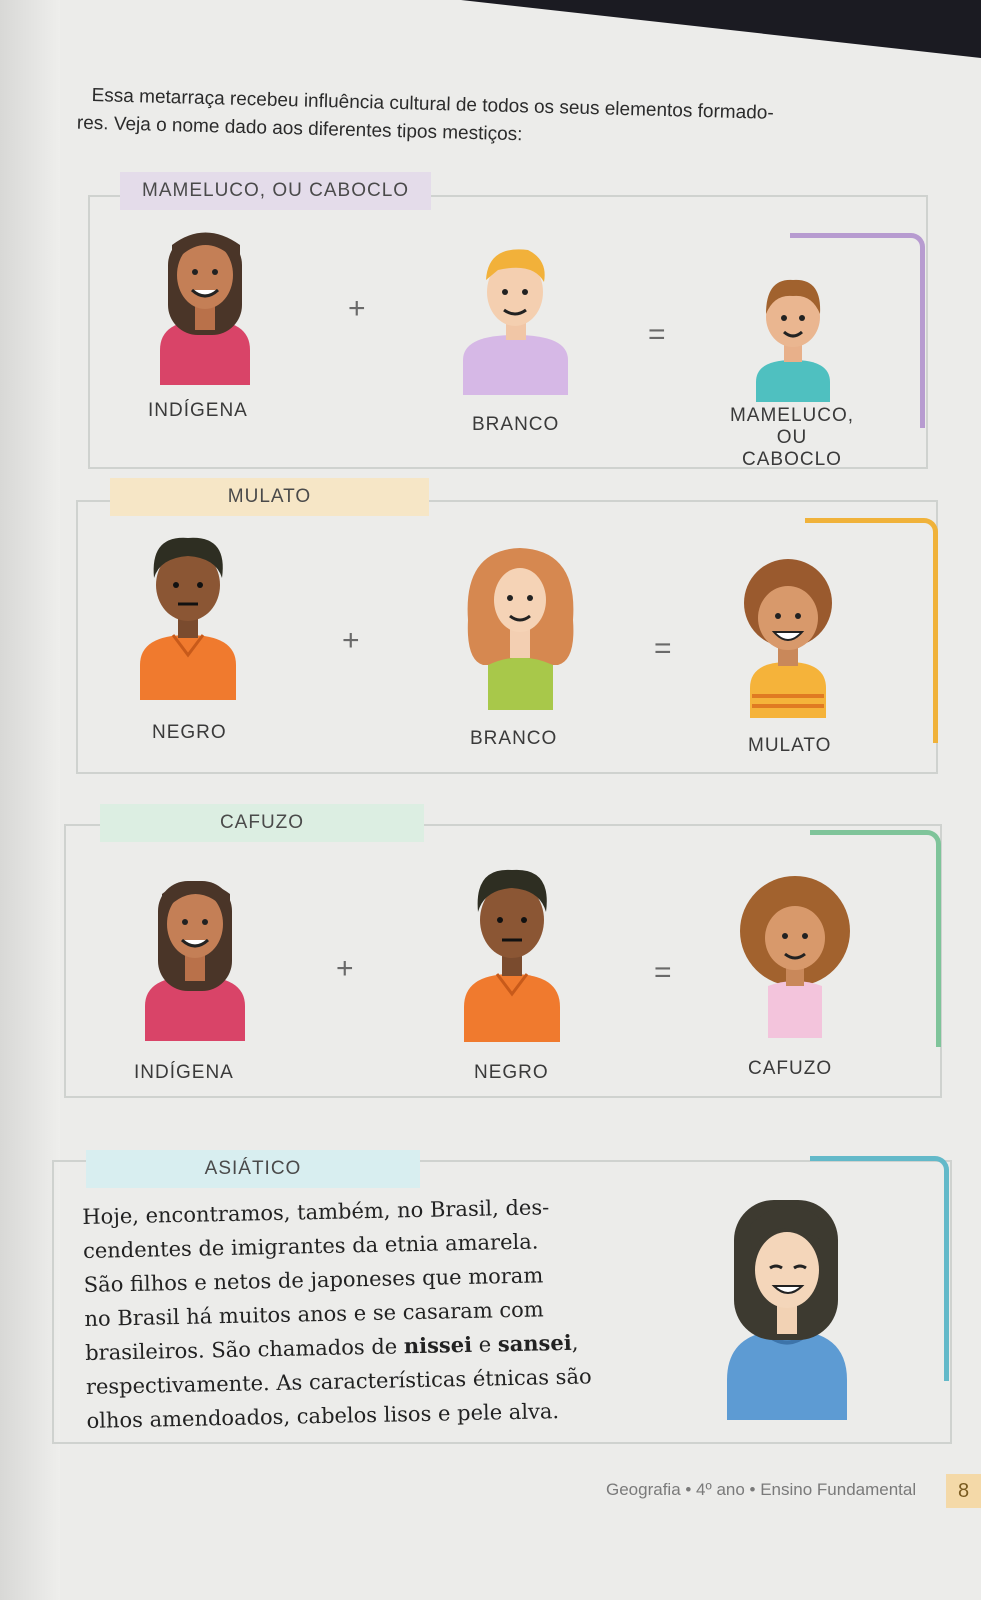  What do you see at coordinates (269, 497) in the screenshot?
I see `section-mulato-title: MULATO` at bounding box center [269, 497].